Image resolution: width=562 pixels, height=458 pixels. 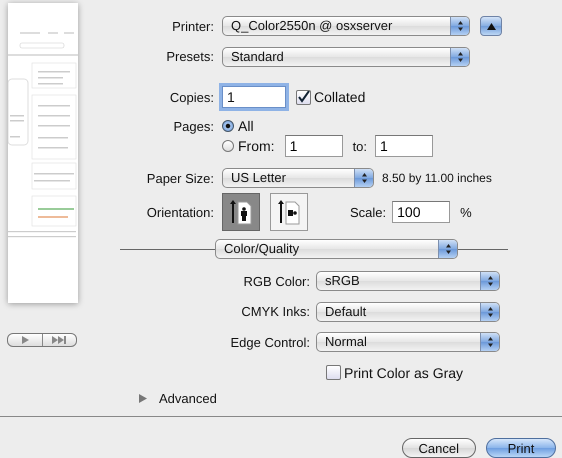 What do you see at coordinates (24, 340) in the screenshot?
I see `play-icon` at bounding box center [24, 340].